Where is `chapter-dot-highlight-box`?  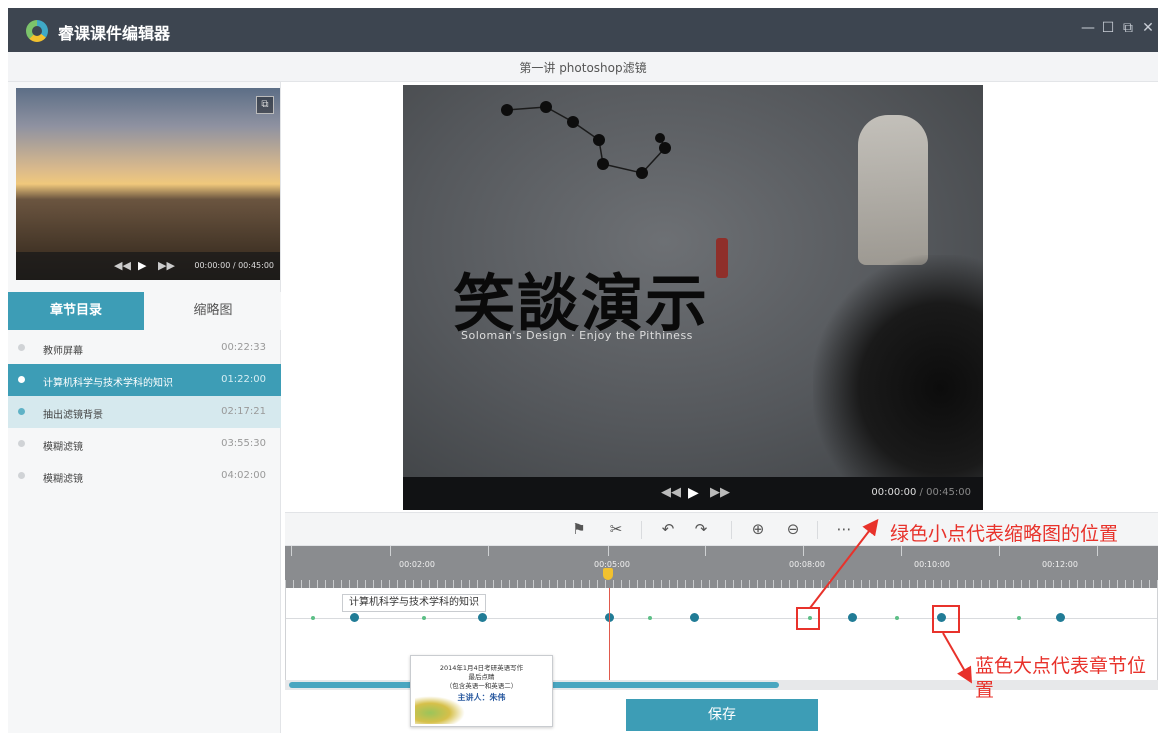 chapter-dot-highlight-box is located at coordinates (946, 619).